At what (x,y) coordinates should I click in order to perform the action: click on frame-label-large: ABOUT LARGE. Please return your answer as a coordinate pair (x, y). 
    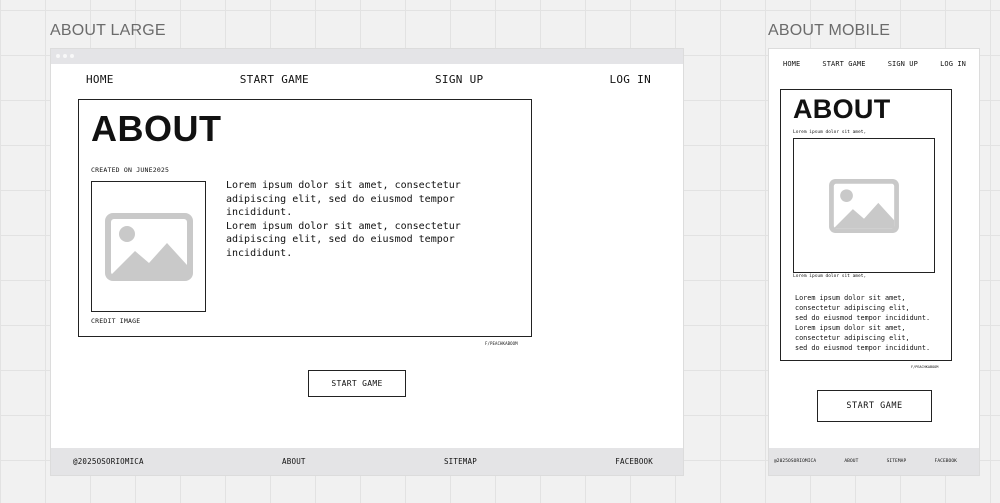
    Looking at the image, I should click on (108, 30).